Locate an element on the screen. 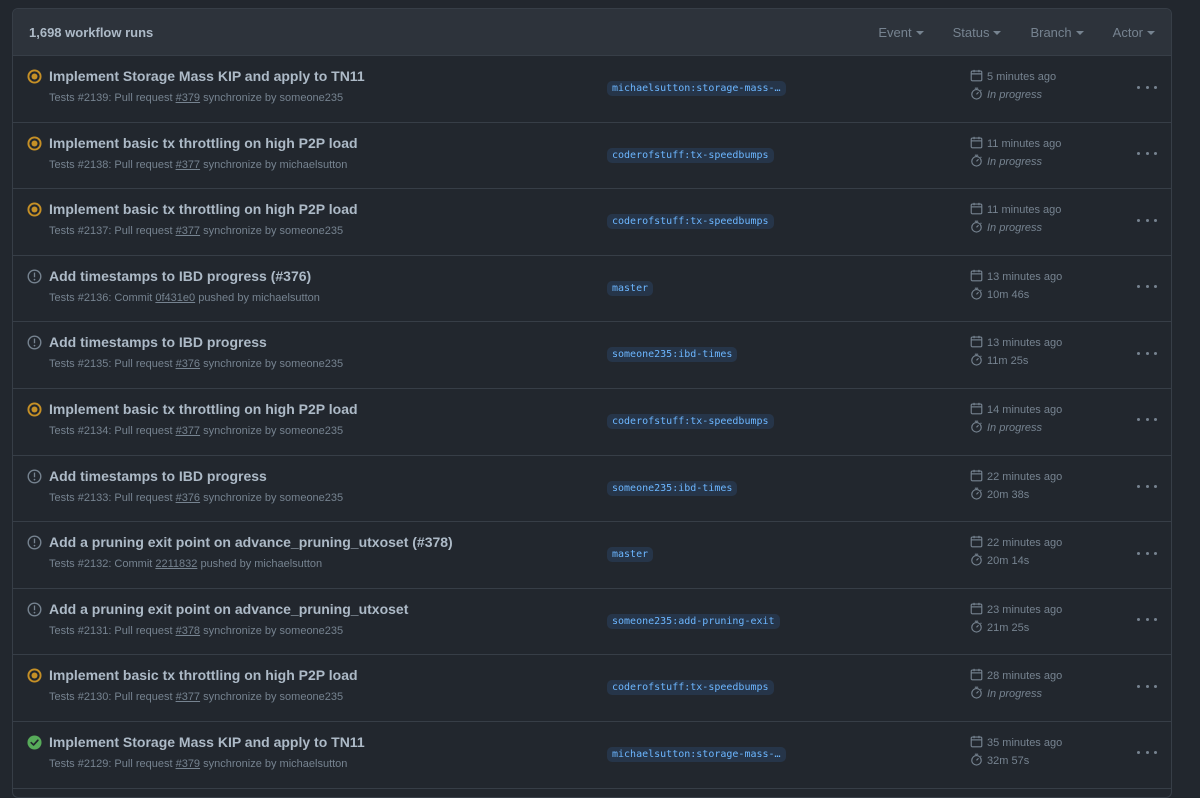 This screenshot has width=1200, height=798. run-meta: 13 minutes ago 10m 46s is located at coordinates (1016, 286).